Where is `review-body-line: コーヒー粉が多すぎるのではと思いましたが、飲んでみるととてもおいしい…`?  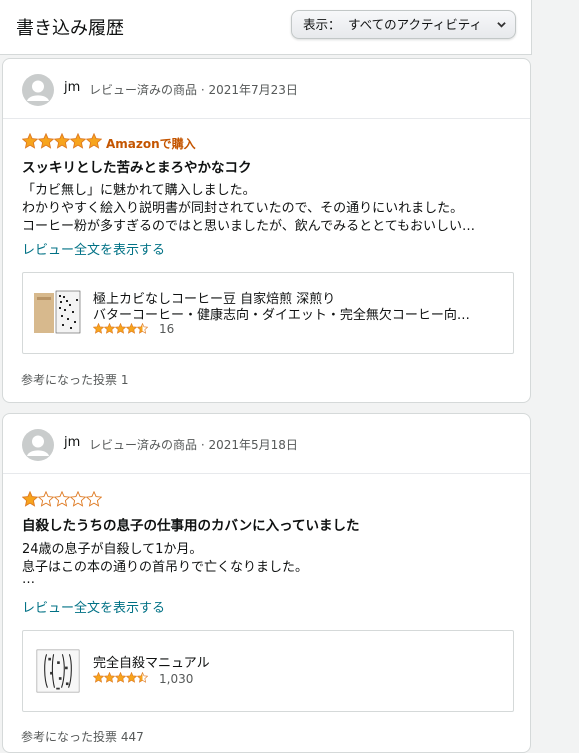
review-body-line: コーヒー粉が多すぎるのではと思いましたが、飲んでみるととてもおいしい… is located at coordinates (249, 226).